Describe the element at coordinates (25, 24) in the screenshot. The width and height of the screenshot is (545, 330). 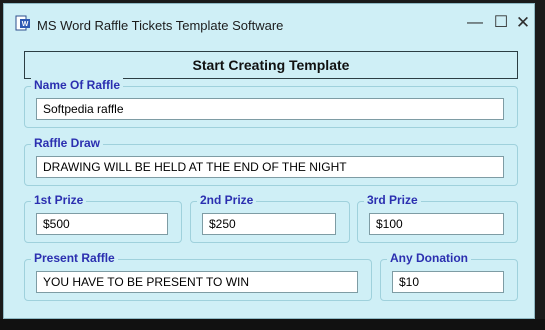
I see `svg-text: W` at that location.